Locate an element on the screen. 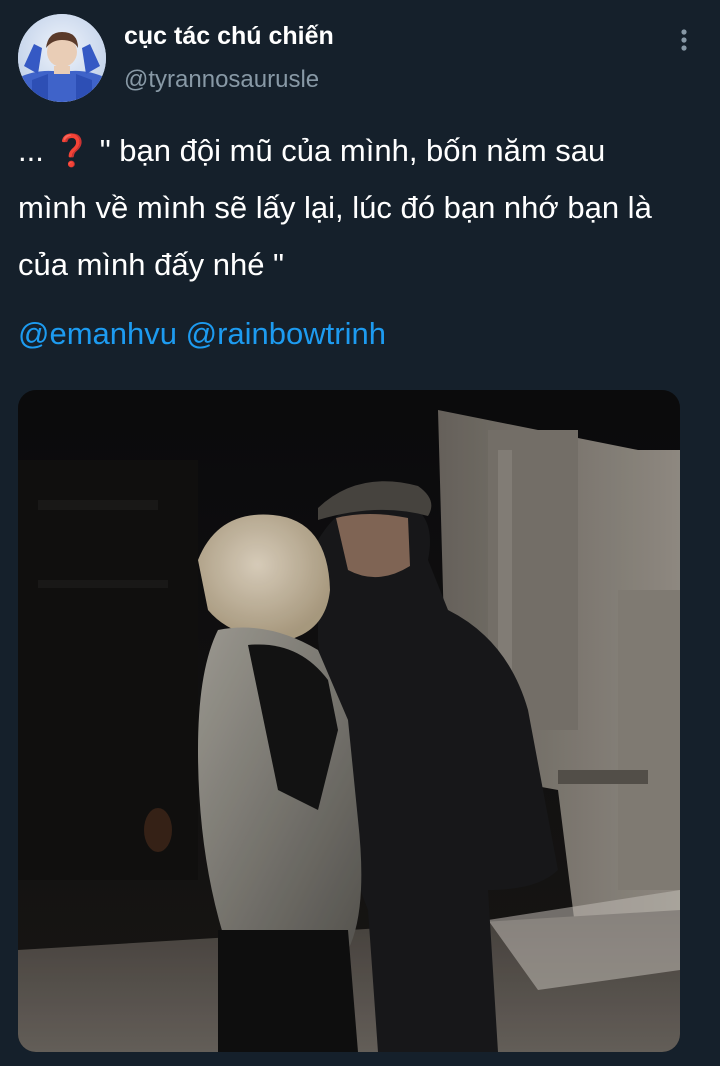 This screenshot has height=1066, width=720. more-vertical-icon is located at coordinates (684, 40).